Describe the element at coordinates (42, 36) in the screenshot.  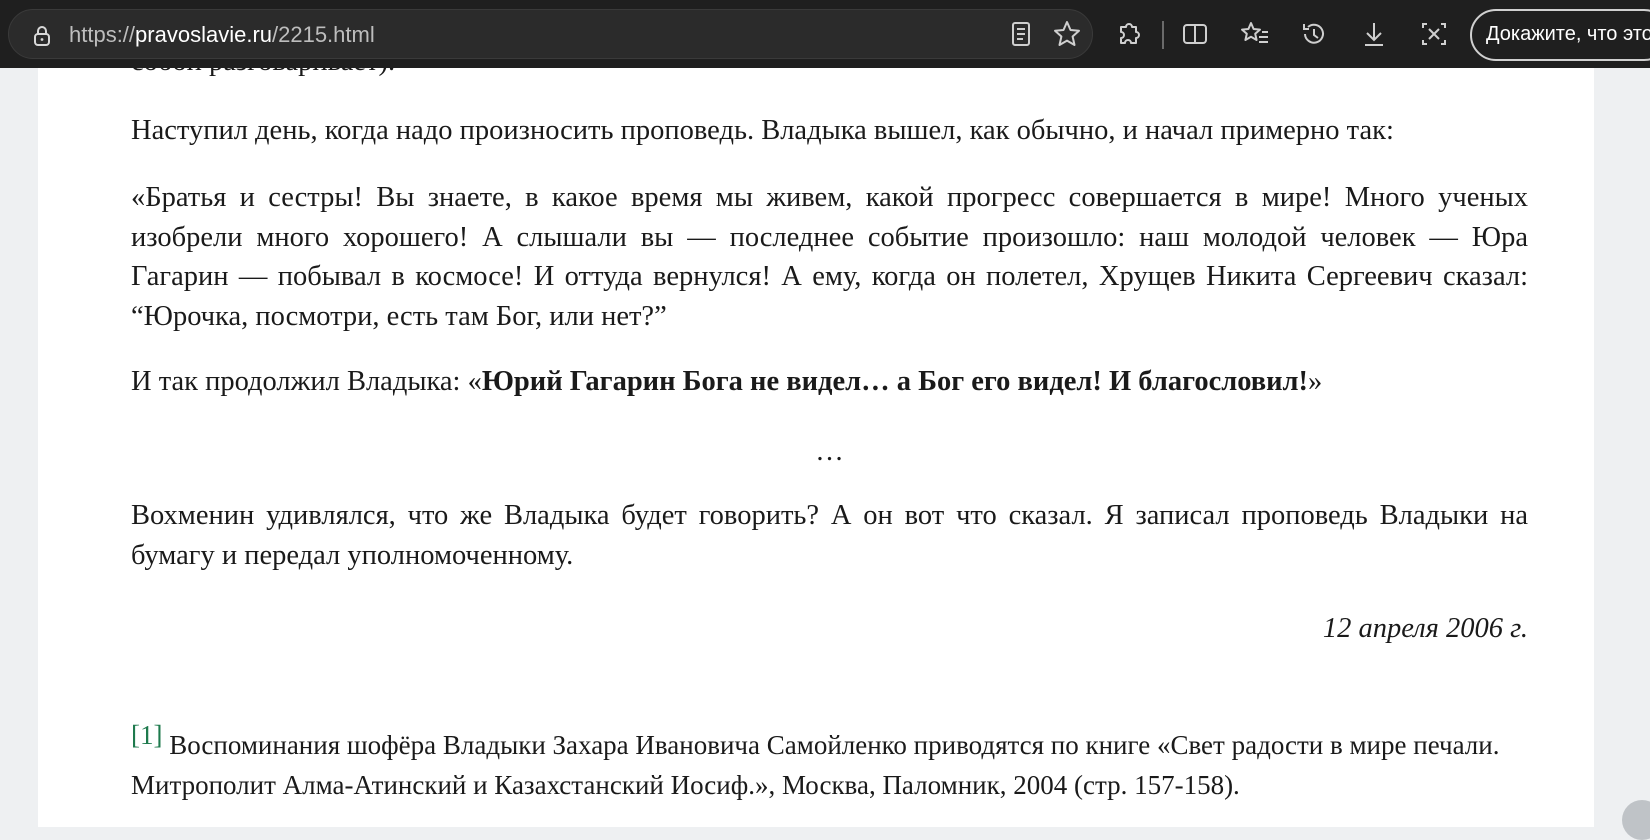
I see `lock-icon` at that location.